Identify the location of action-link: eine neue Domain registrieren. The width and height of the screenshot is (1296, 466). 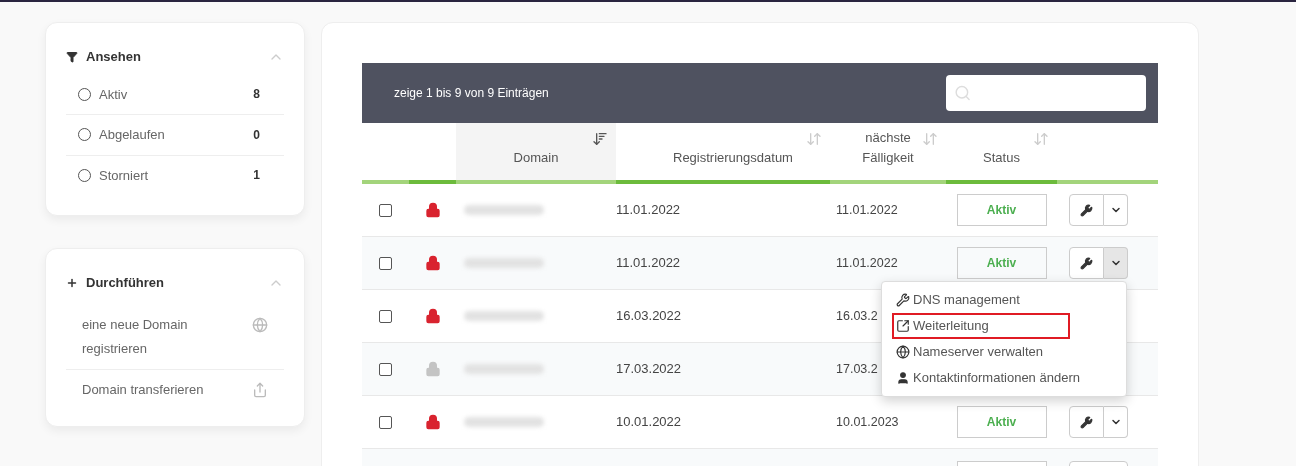
(152, 336).